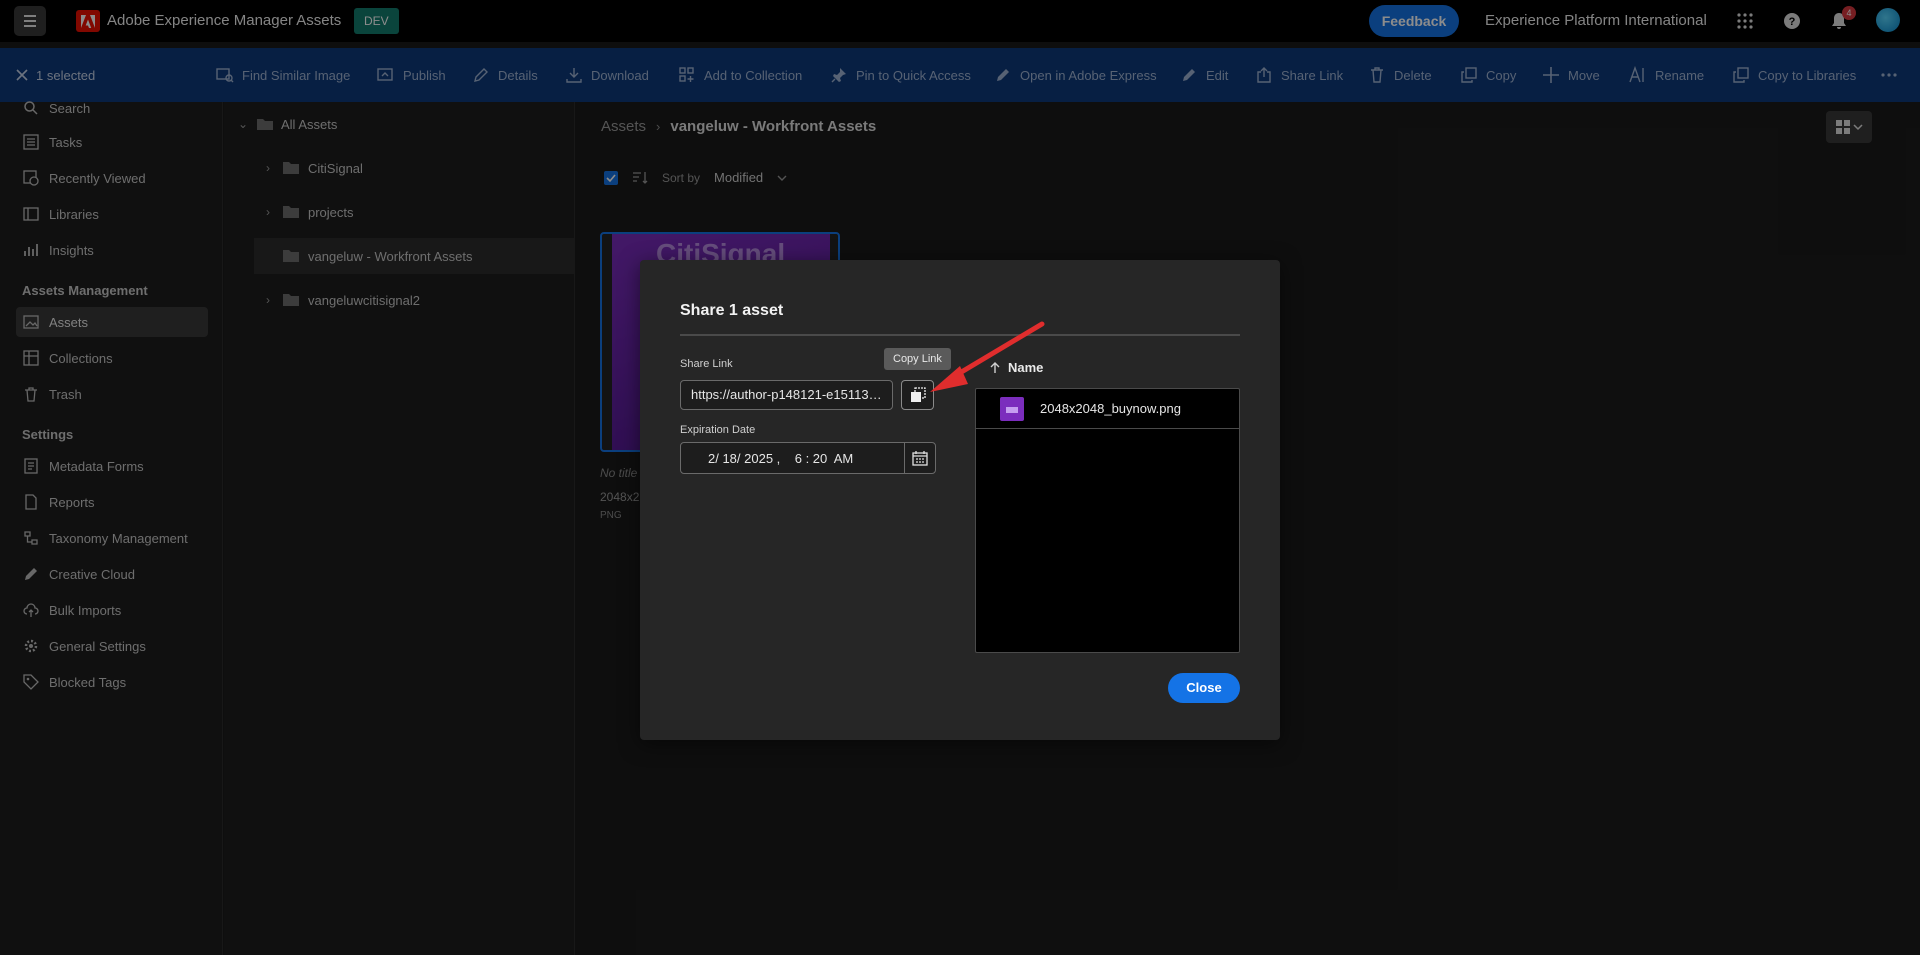  I want to click on expiration-date-field: 2/ 18/ 2025 , 6 : 20 AM, so click(808, 458).